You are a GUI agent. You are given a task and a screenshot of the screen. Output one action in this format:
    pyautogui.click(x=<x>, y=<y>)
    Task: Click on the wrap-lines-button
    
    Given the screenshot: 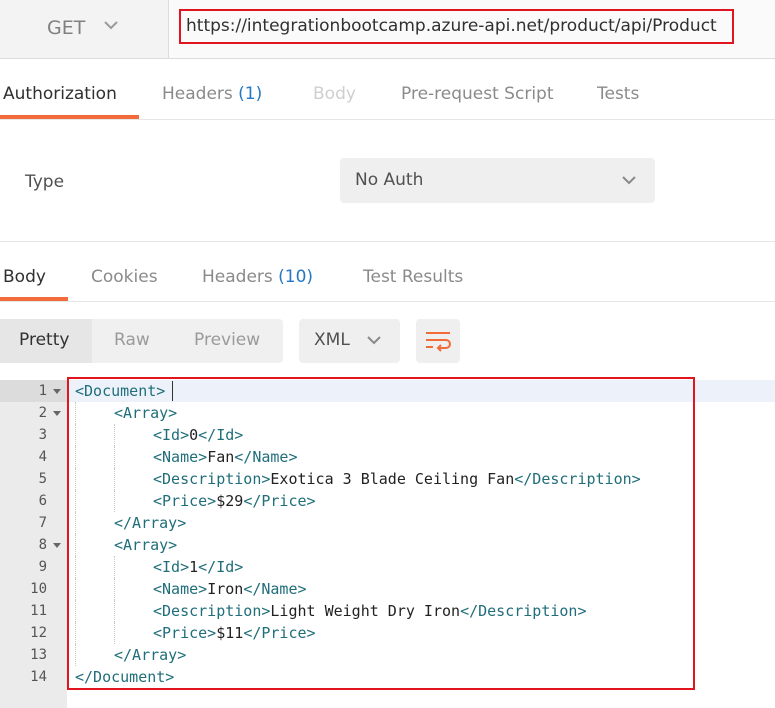 What is the action you would take?
    pyautogui.click(x=438, y=341)
    